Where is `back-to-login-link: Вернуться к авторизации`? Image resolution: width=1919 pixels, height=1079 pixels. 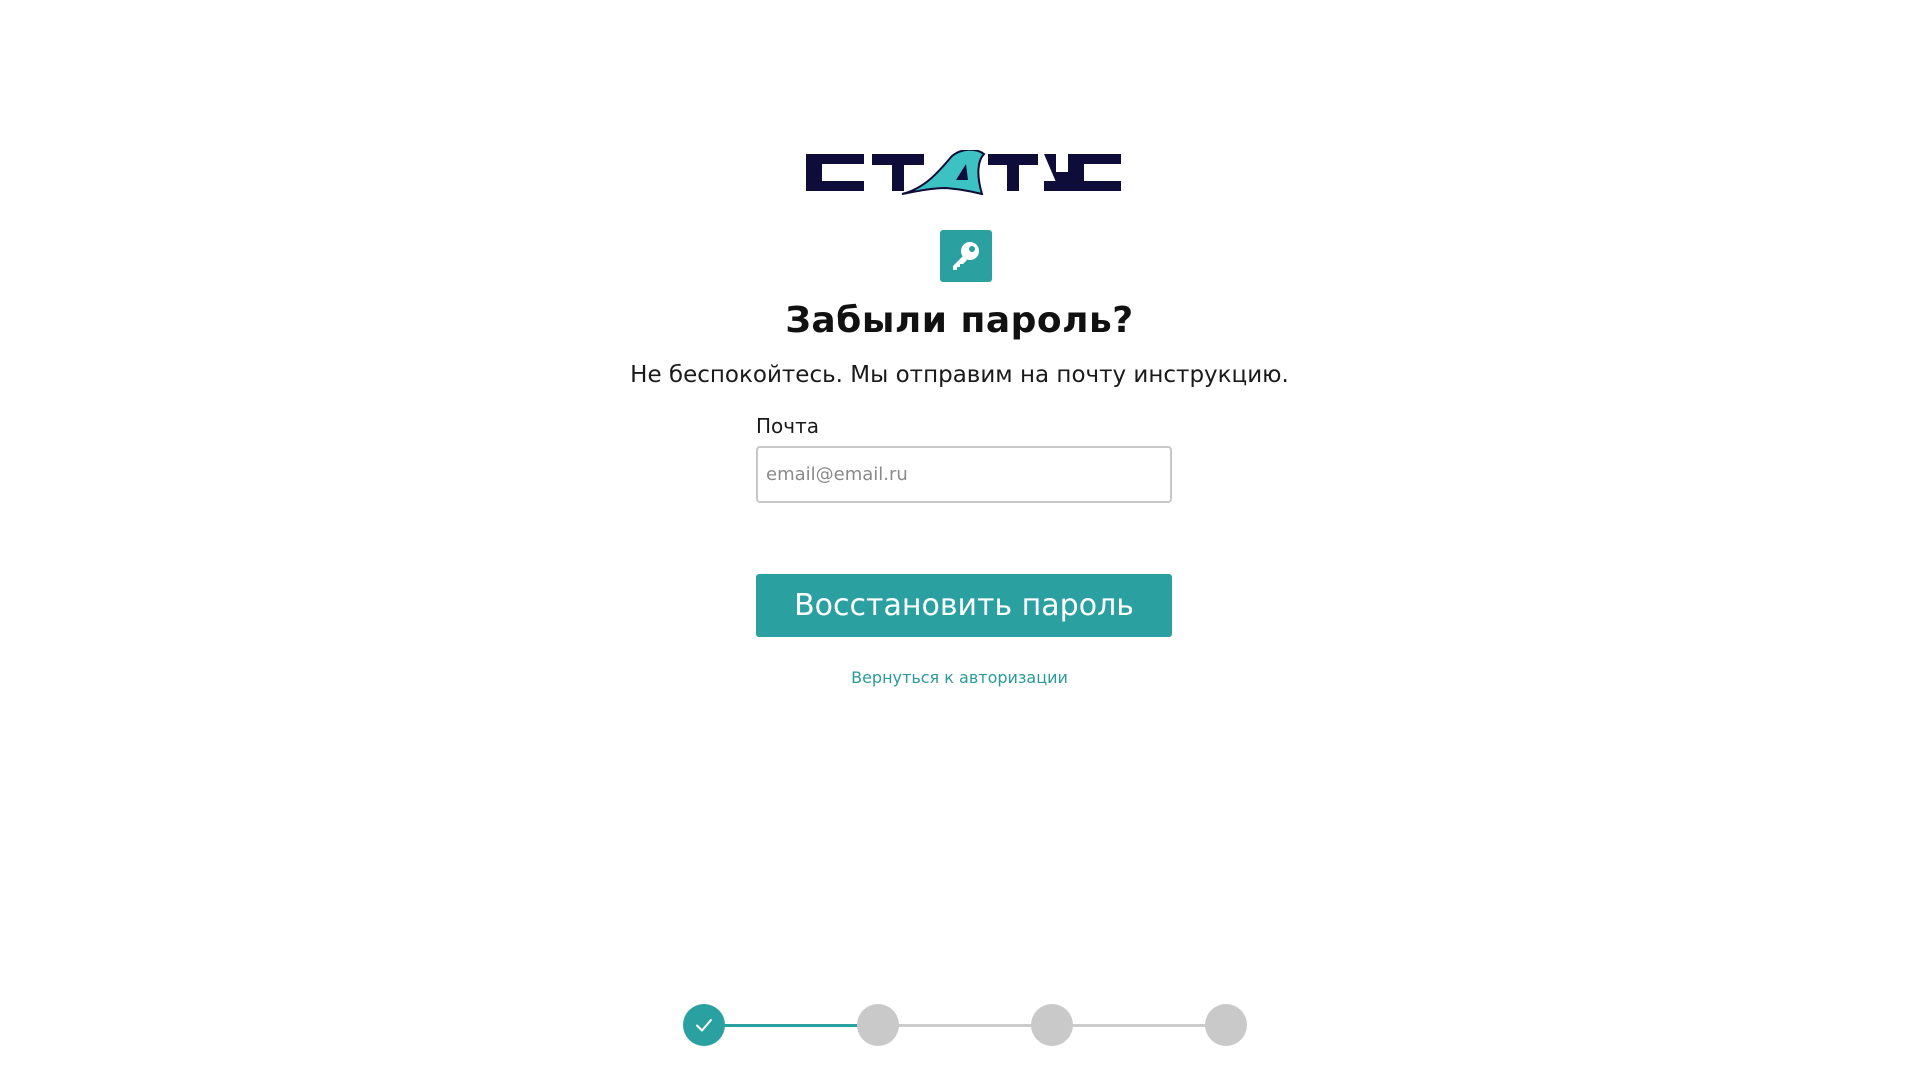 back-to-login-link: Вернуться к авторизации is located at coordinates (959, 677).